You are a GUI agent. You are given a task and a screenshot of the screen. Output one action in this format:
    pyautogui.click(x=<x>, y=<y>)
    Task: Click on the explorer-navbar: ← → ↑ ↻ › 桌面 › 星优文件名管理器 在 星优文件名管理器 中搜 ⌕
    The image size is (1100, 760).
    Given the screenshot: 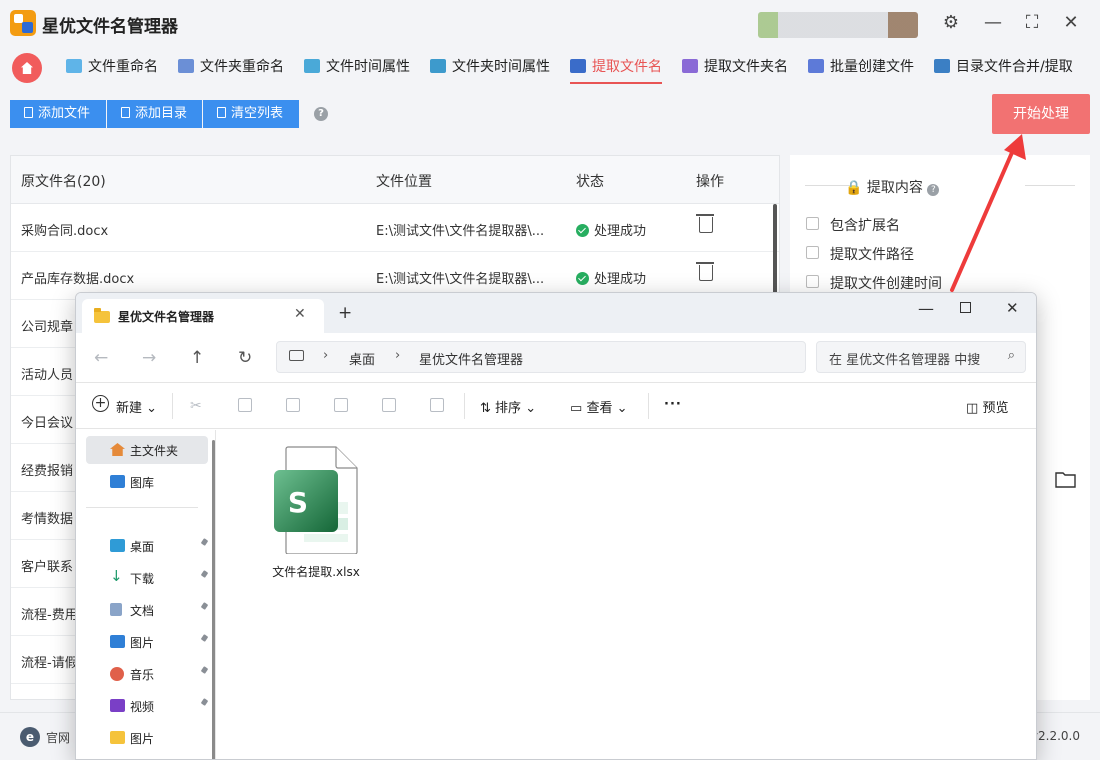 What is the action you would take?
    pyautogui.click(x=556, y=358)
    